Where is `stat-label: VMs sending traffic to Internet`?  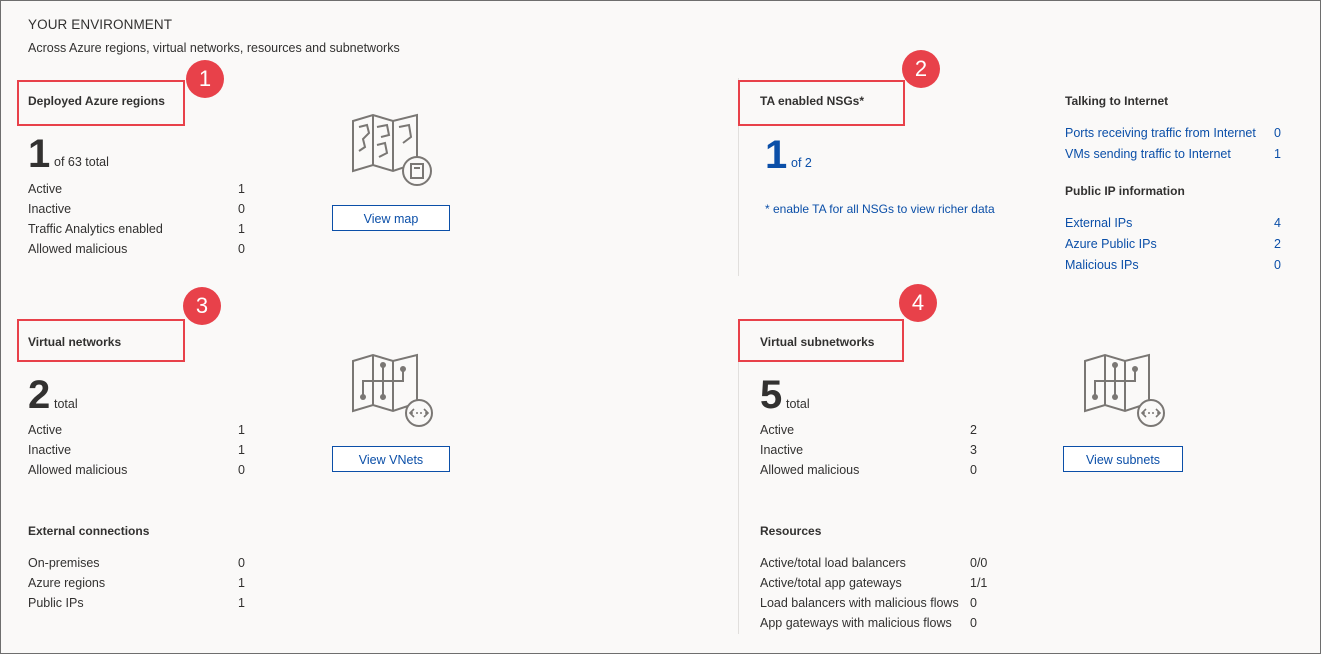
stat-label: VMs sending traffic to Internet is located at coordinates (1148, 154).